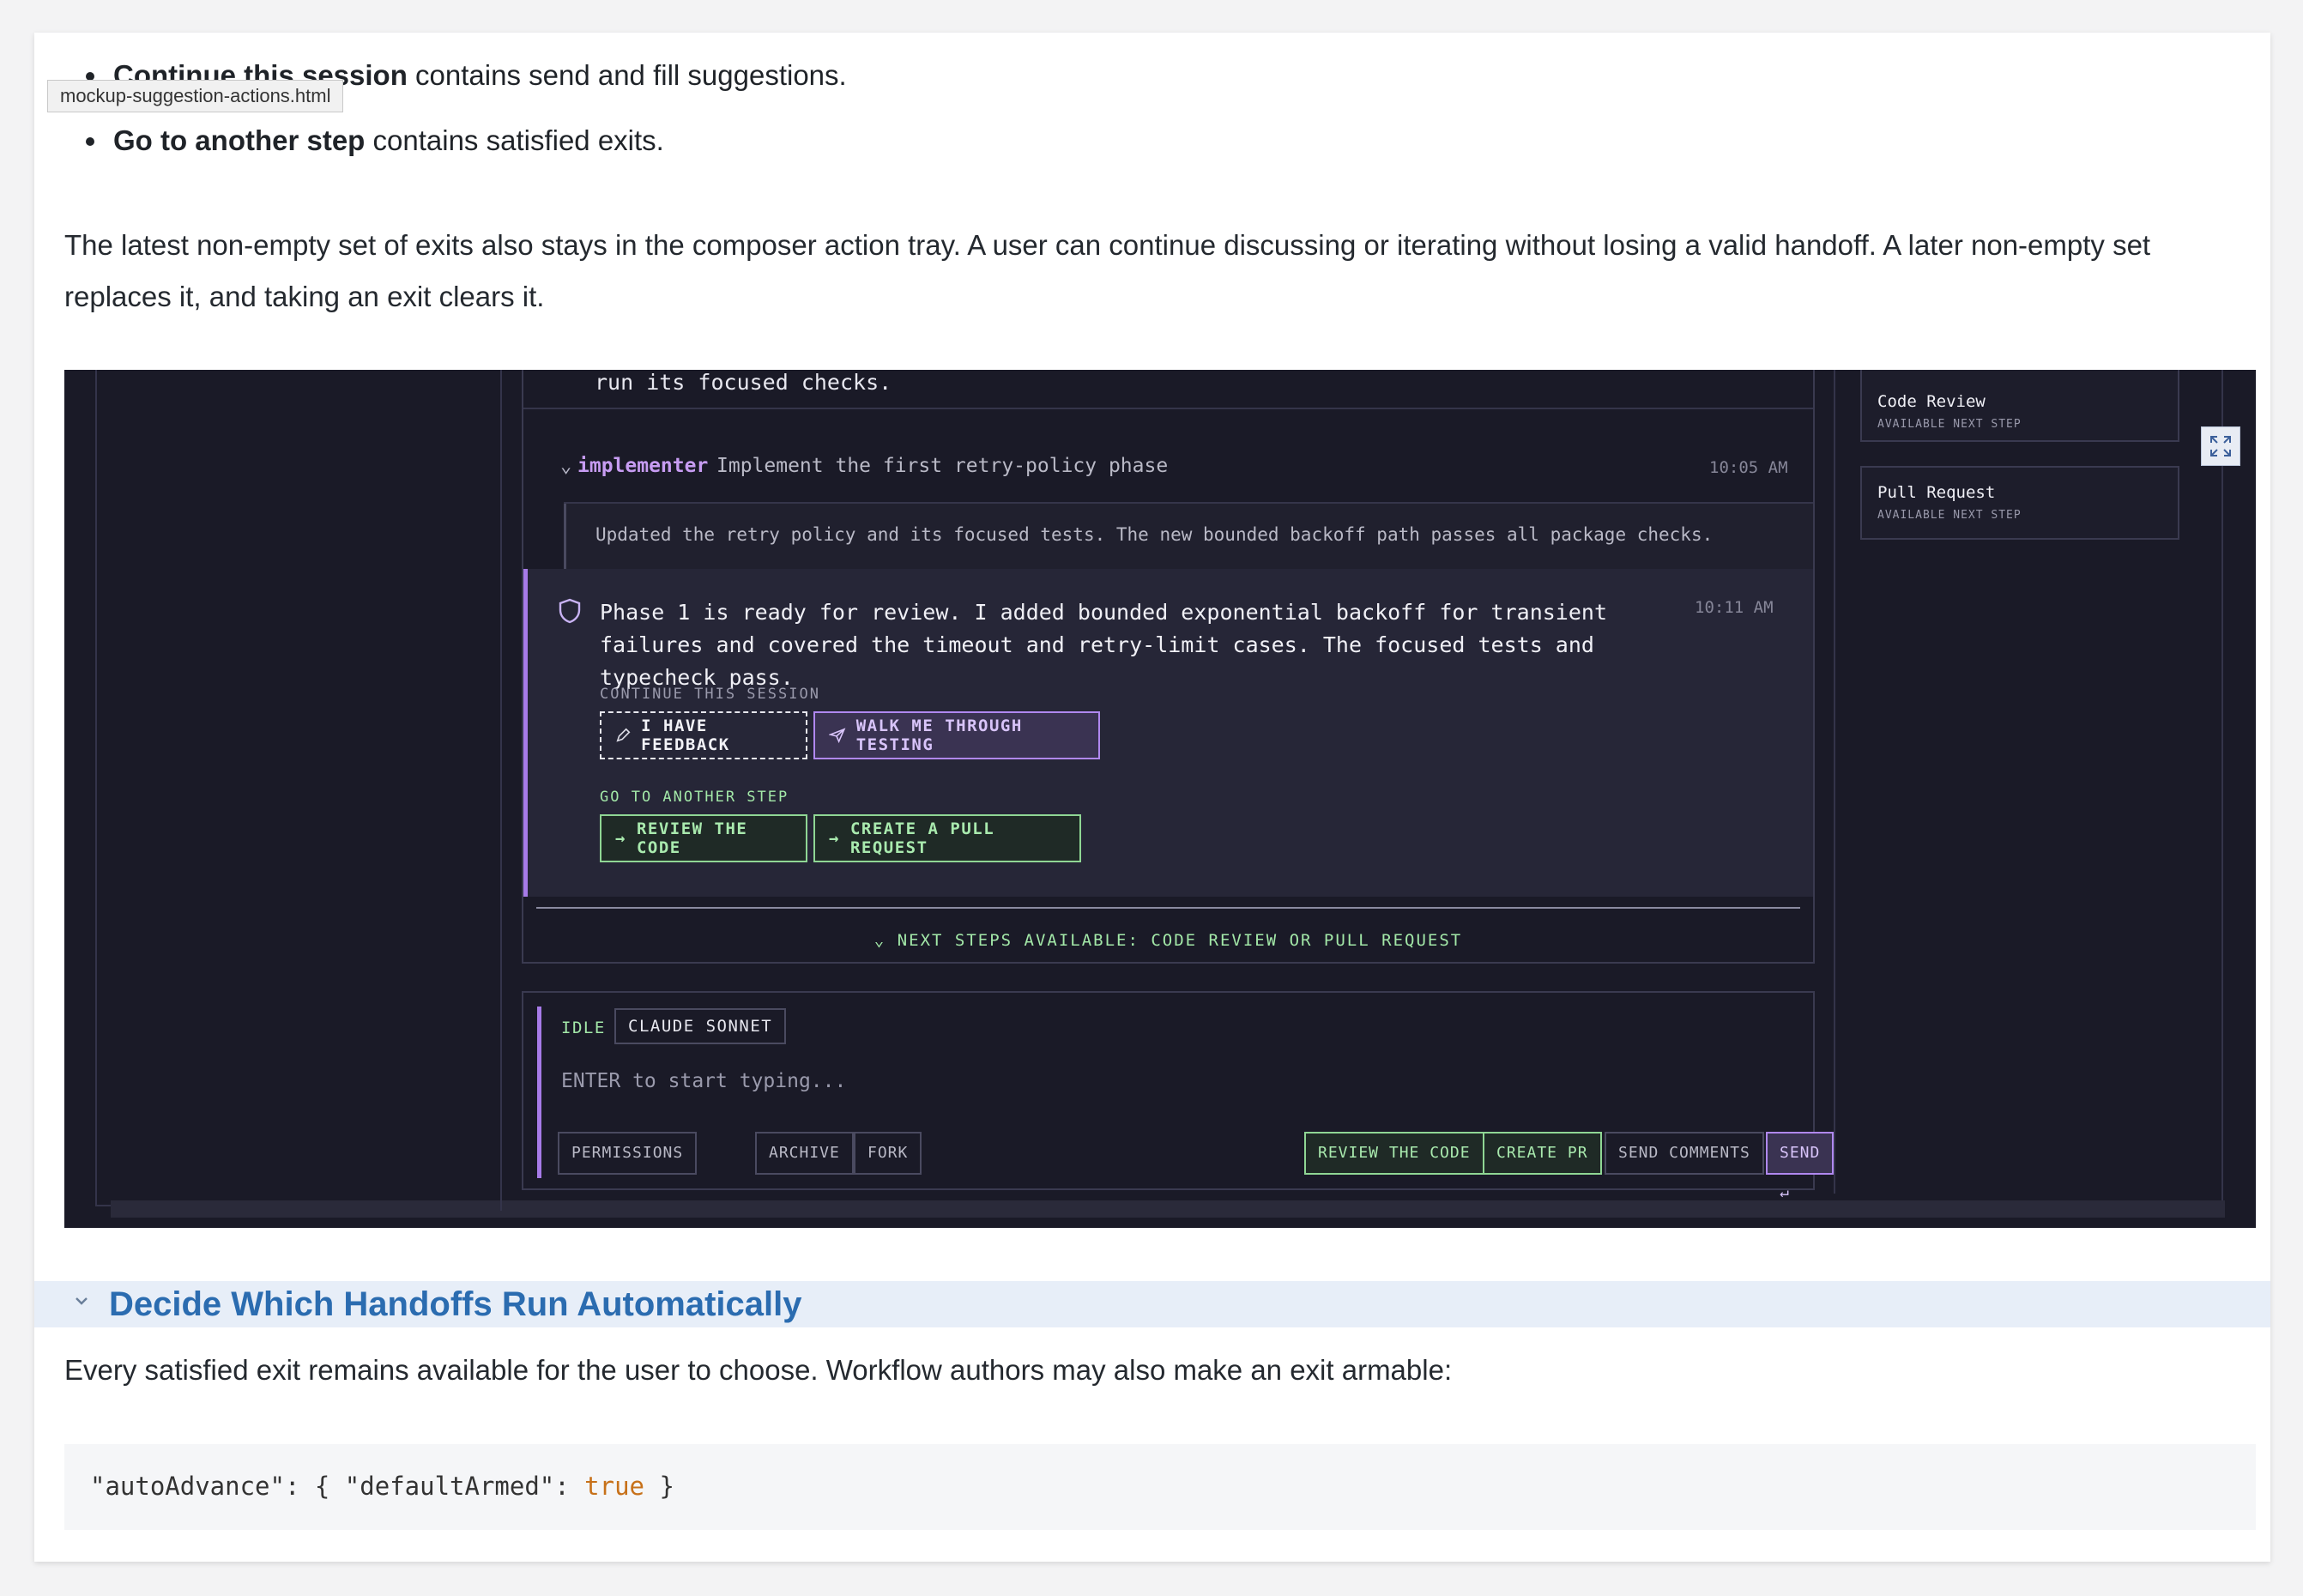 This screenshot has height=1596, width=2303. Describe the element at coordinates (694, 797) in the screenshot. I see `goto-section-label: GO TO ANOTHER STEP` at that location.